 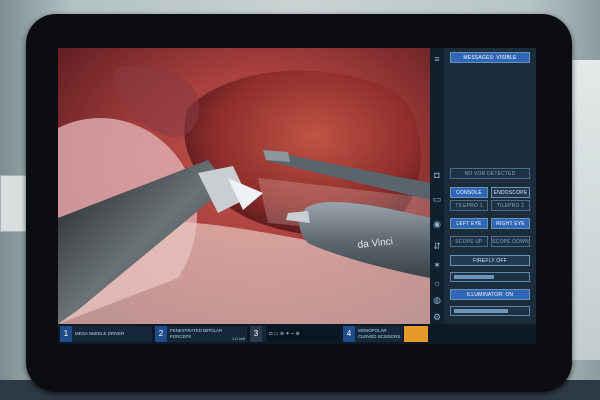 I want to click on scope-down-button: SCOPE DOWN, so click(x=510, y=241).